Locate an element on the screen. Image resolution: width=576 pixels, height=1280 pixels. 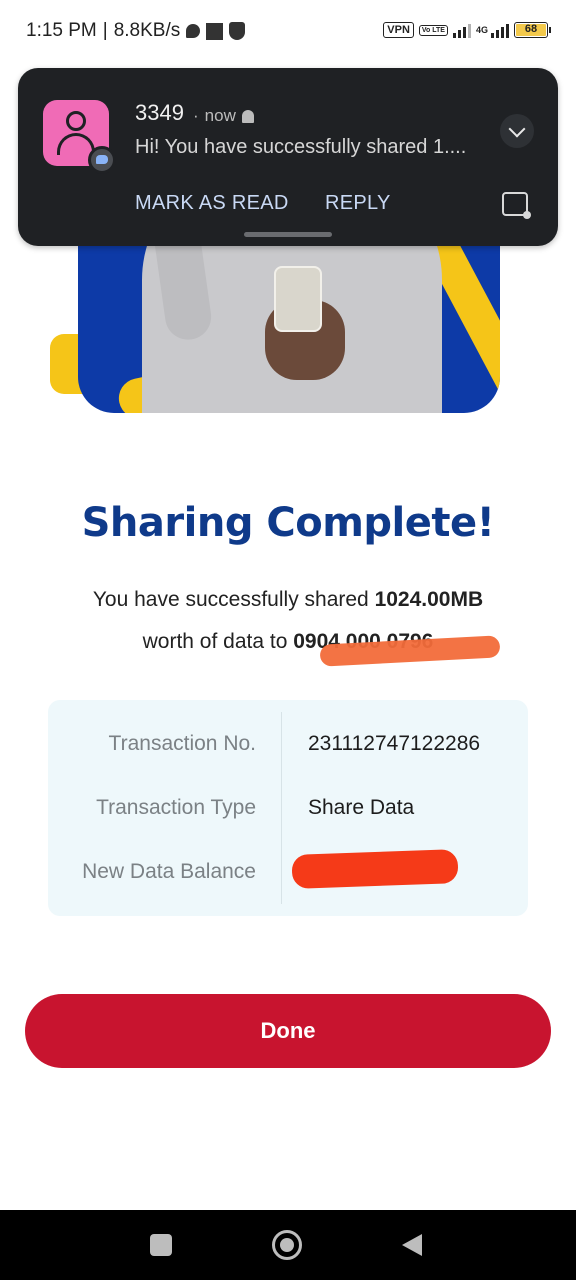
recents-icon is located at coordinates (161, 1245).